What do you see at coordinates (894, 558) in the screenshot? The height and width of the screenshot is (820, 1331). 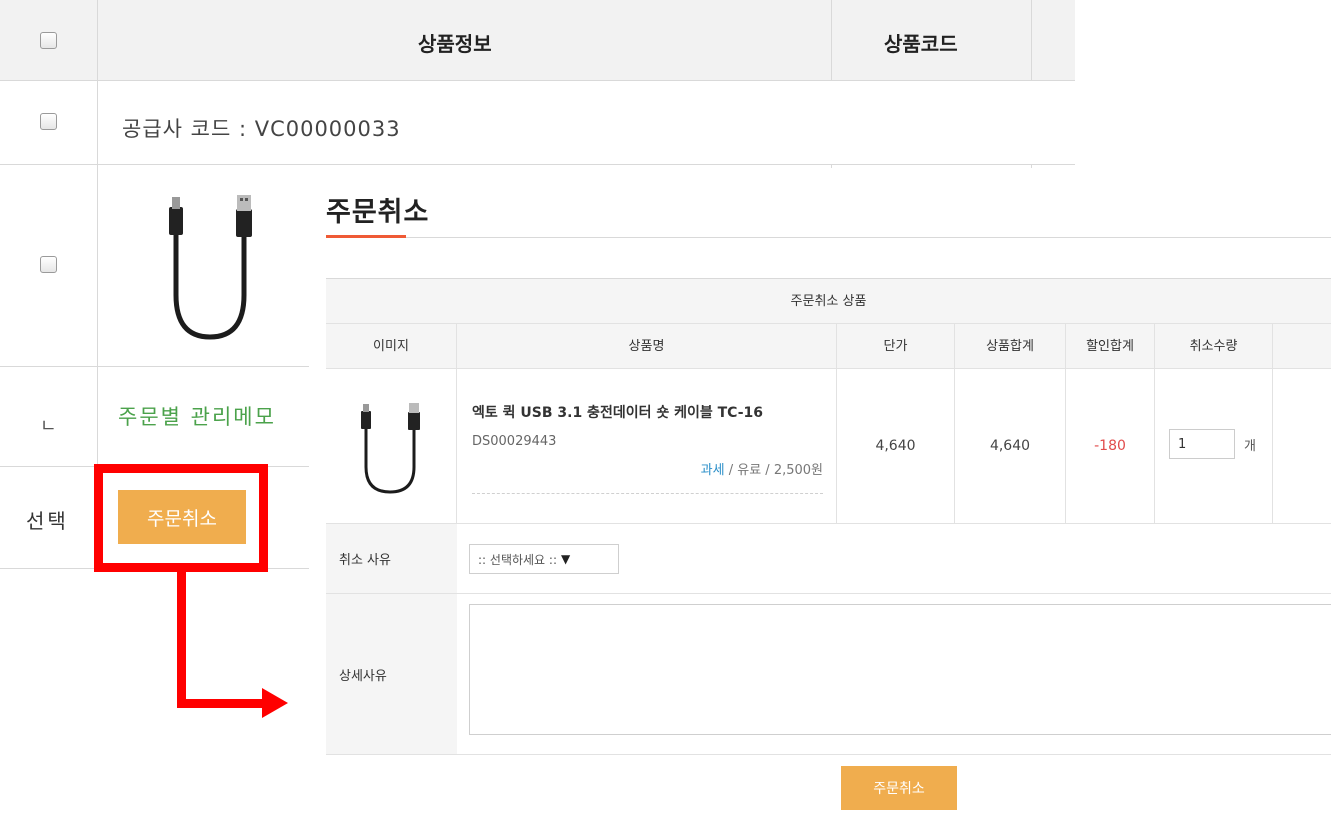 I see `cancel-reason-body: :: 선택하세요 :: ▼` at bounding box center [894, 558].